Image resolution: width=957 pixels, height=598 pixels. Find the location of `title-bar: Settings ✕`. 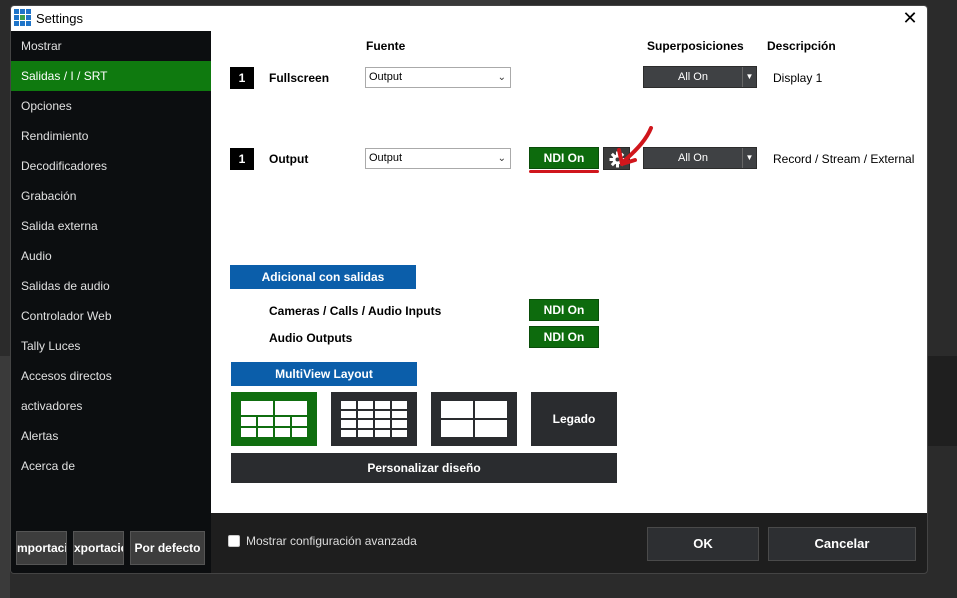

title-bar: Settings ✕ is located at coordinates (469, 18).